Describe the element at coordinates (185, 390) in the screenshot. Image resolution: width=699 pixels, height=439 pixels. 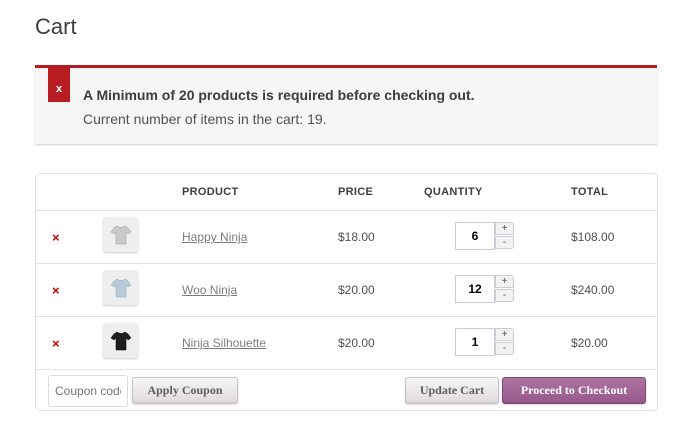
I see `apply-coupon-button: Apply Coupon` at that location.